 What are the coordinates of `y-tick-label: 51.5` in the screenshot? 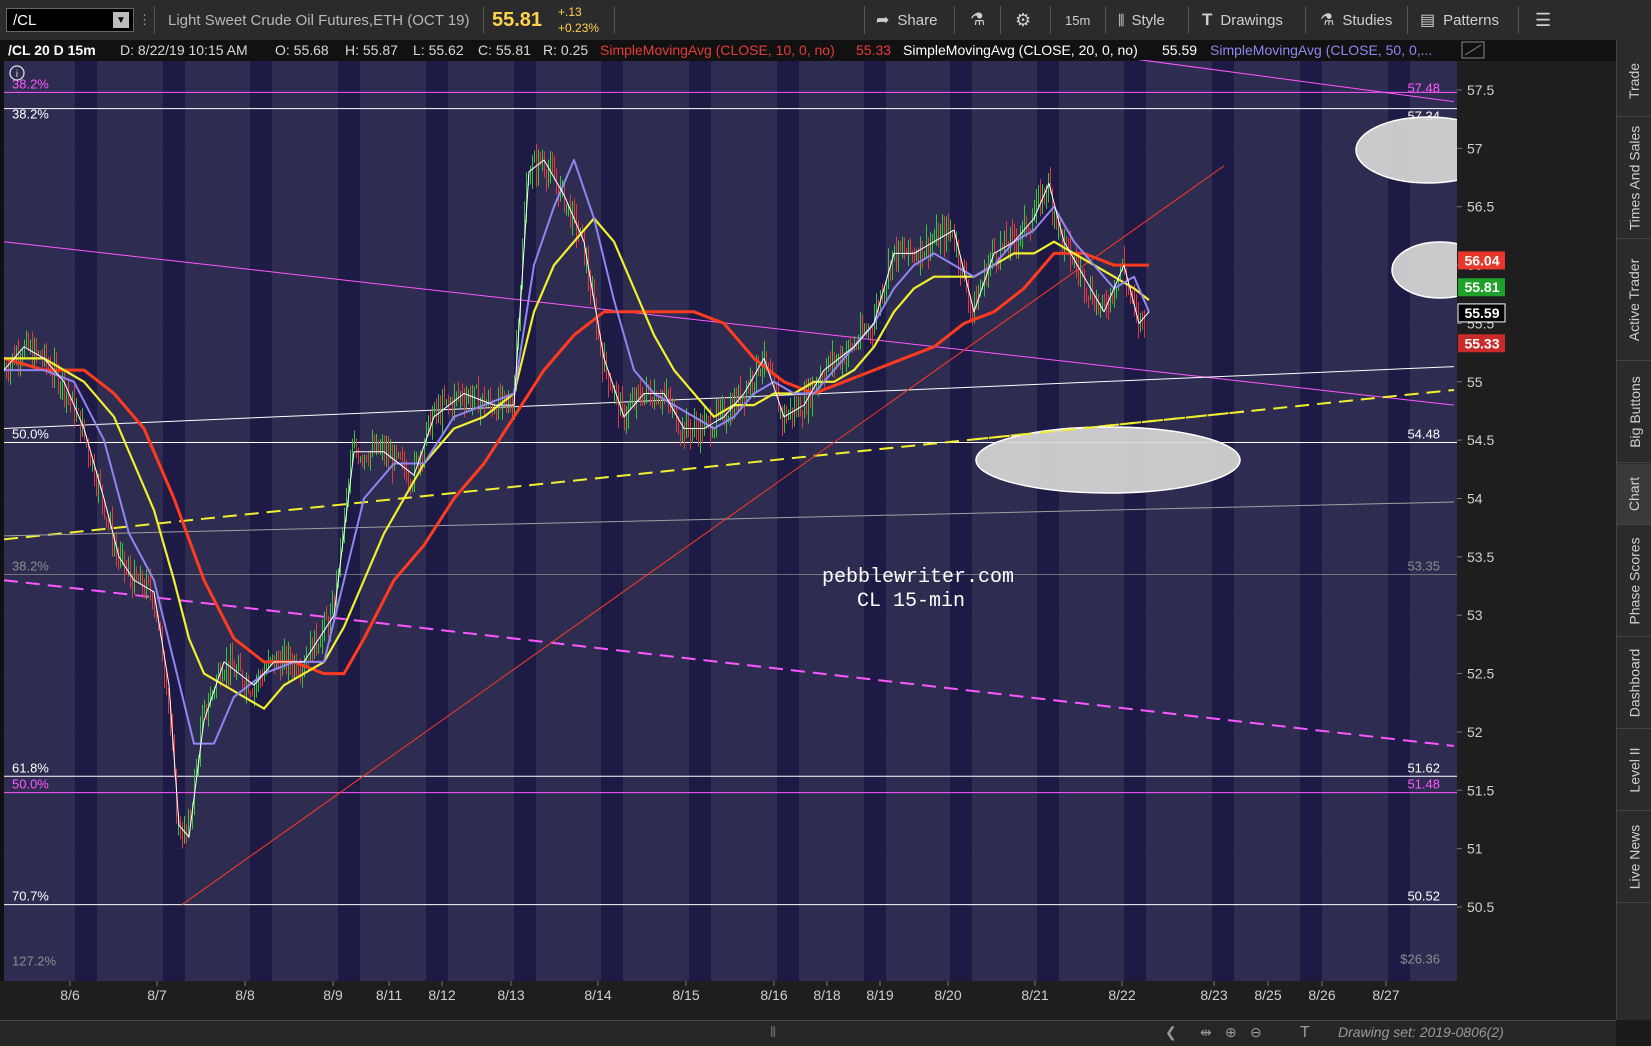 It's located at (1480, 790).